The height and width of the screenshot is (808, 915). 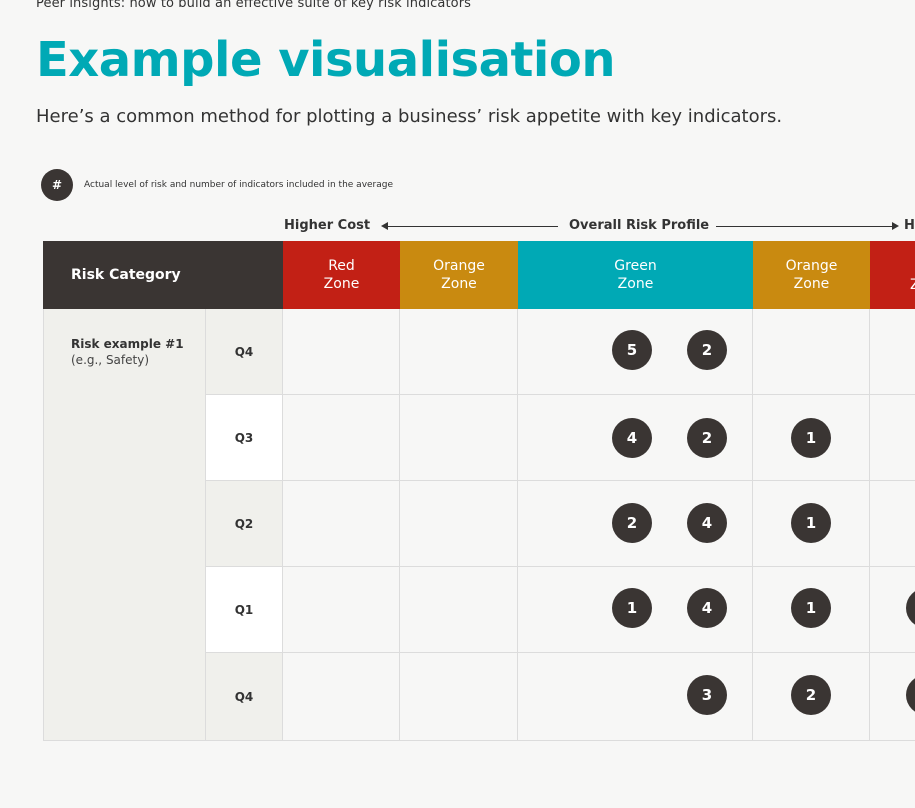 What do you see at coordinates (326, 60) in the screenshot?
I see `page-title: Example visualisation` at bounding box center [326, 60].